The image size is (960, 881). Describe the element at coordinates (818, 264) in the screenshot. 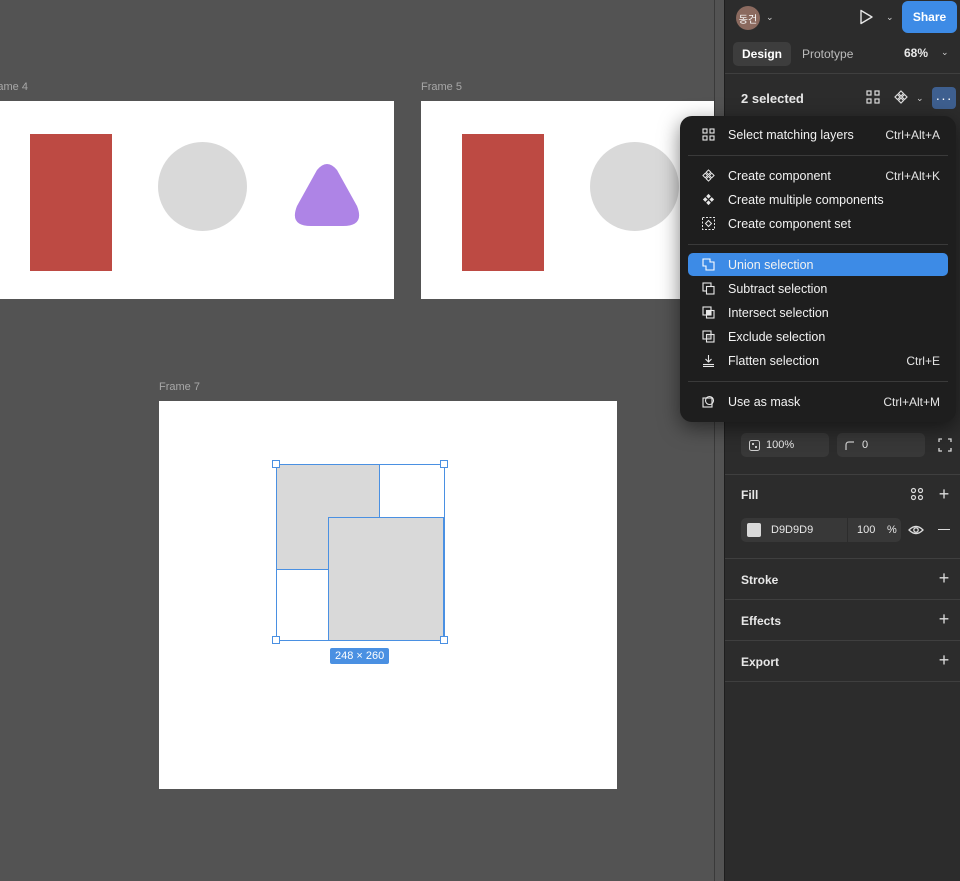

I see `menu-item-union-selection: Union selection` at that location.